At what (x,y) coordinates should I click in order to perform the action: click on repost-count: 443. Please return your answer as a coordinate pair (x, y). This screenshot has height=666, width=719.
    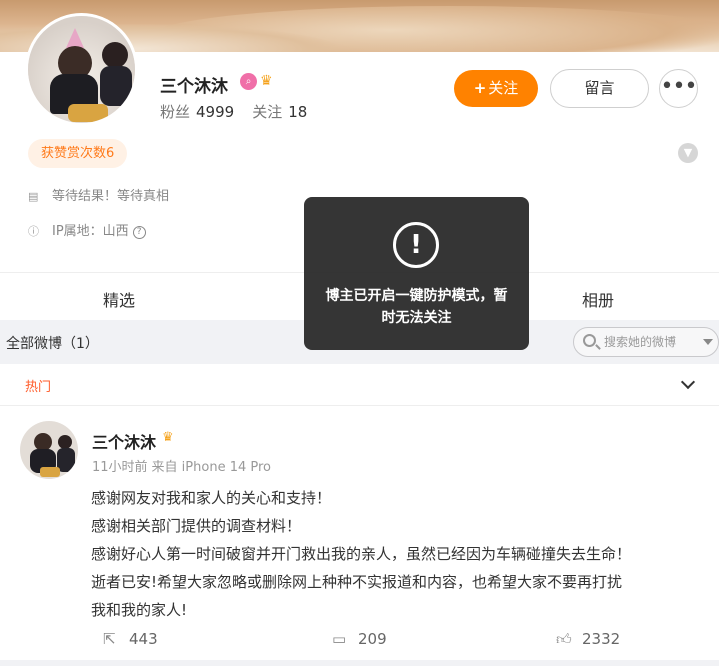
    Looking at the image, I should click on (143, 639).